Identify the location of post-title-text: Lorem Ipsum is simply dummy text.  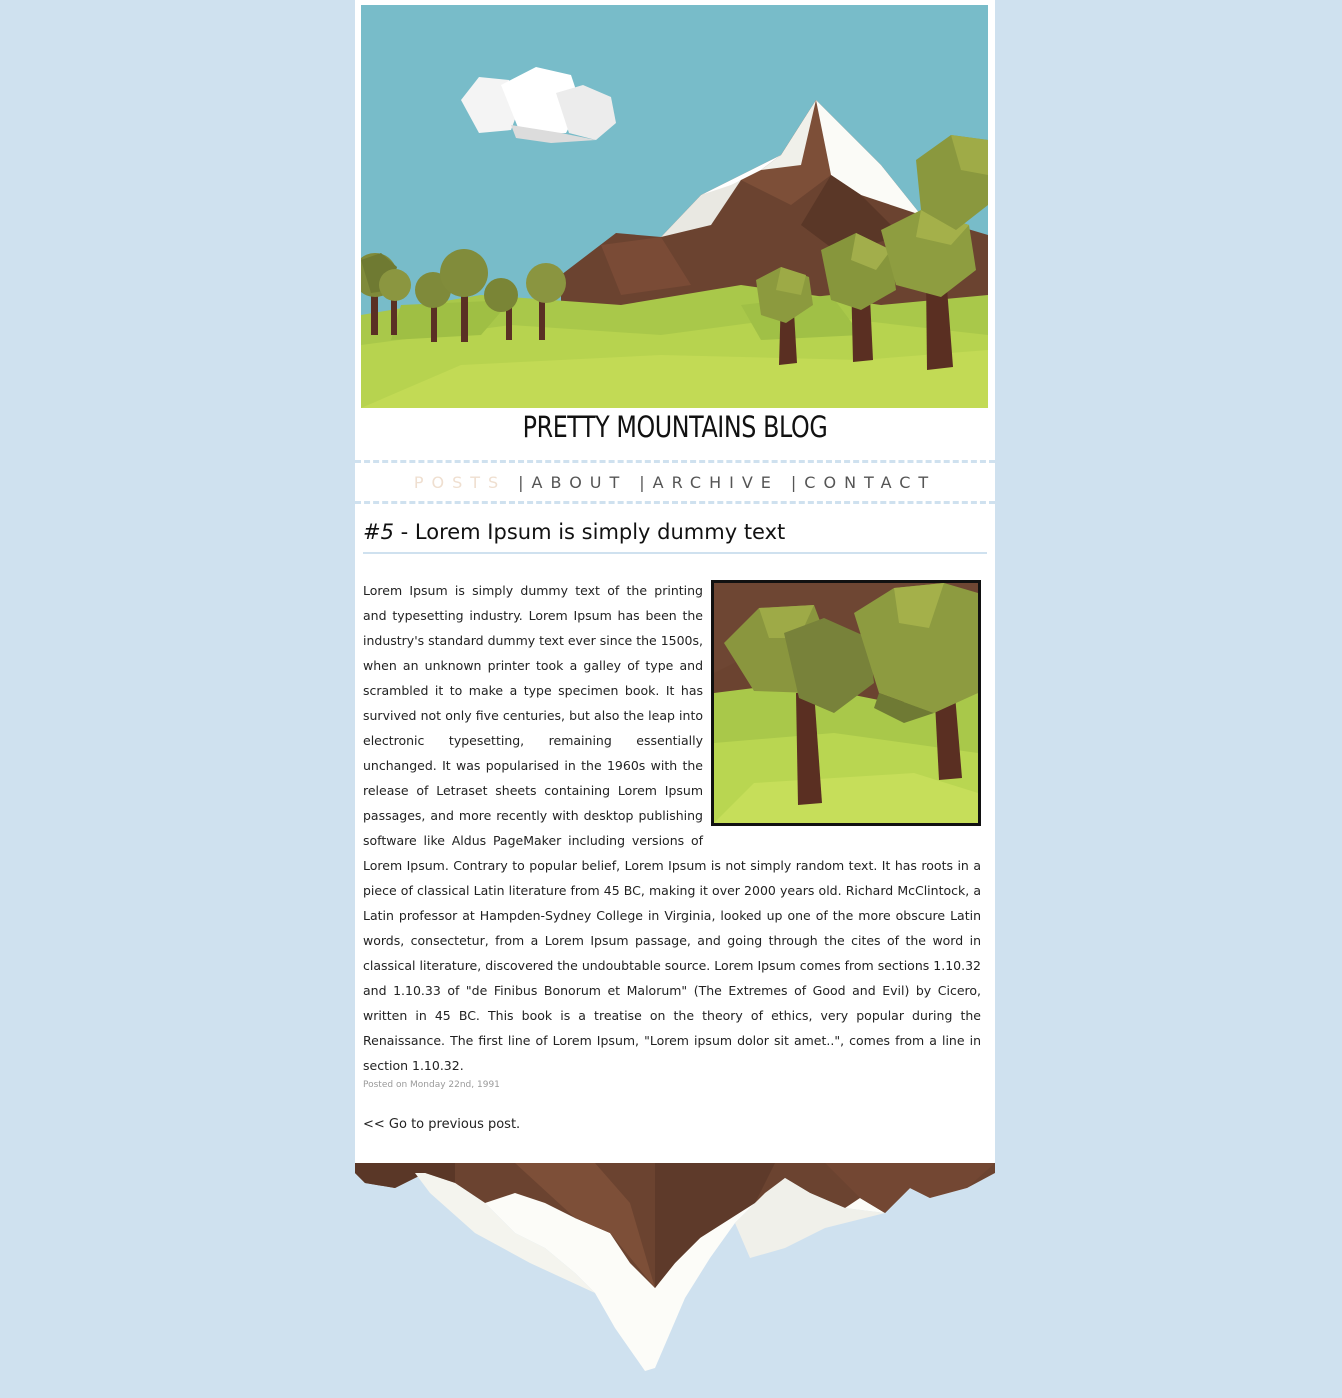
(600, 532).